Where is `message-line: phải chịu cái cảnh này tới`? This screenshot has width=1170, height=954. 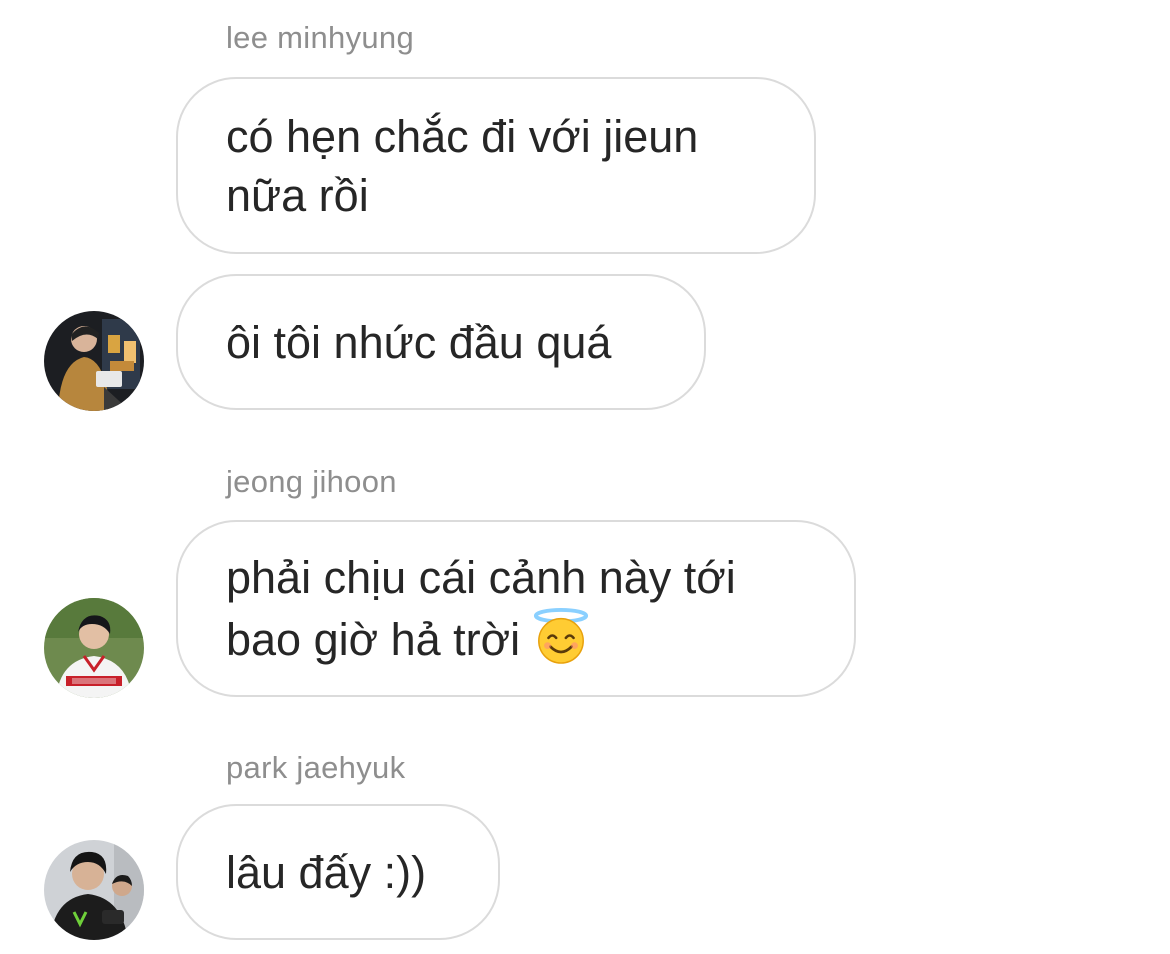 message-line: phải chịu cái cảnh này tới is located at coordinates (481, 577).